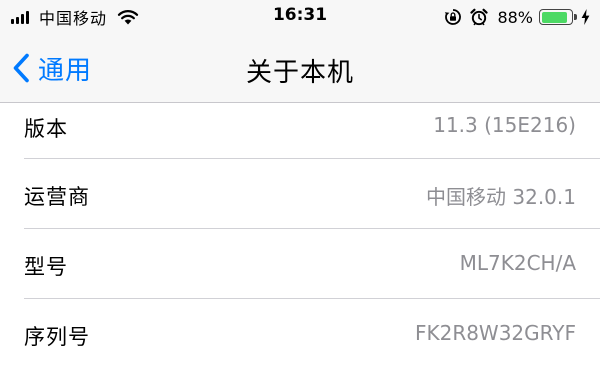 This screenshot has height=366, width=600. What do you see at coordinates (504, 125) in the screenshot?
I see `row-value: 11.3 (15E216)` at bounding box center [504, 125].